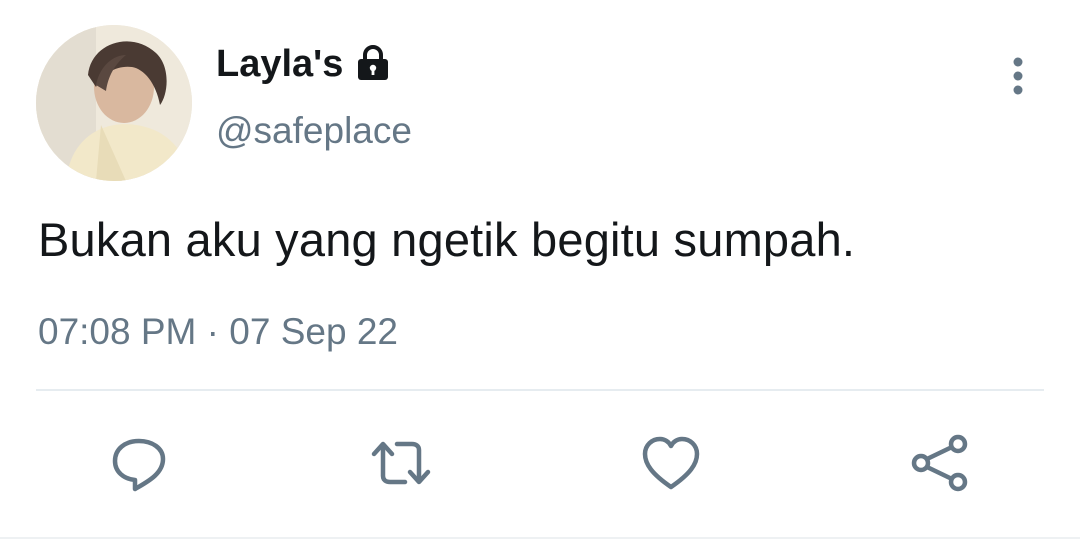  Describe the element at coordinates (1018, 76) in the screenshot. I see `more-vertical-icon` at that location.